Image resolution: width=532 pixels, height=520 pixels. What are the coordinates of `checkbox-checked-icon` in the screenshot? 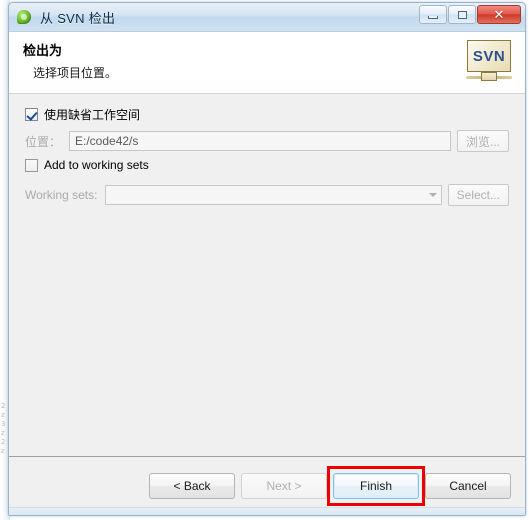 It's located at (31, 114).